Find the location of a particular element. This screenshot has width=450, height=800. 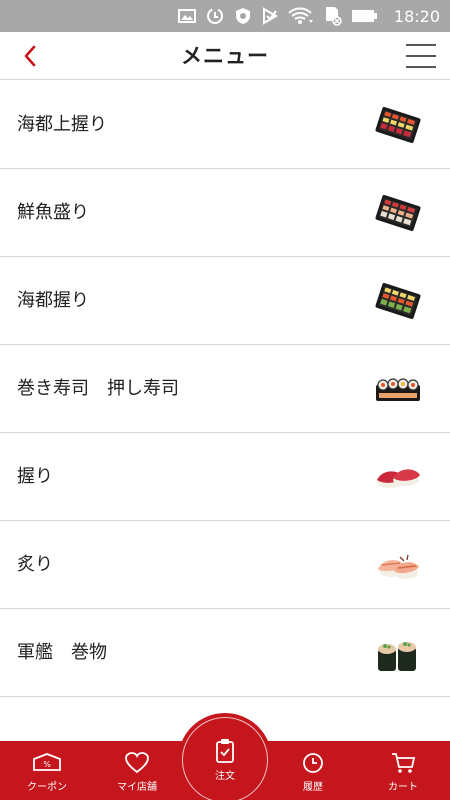

cart-icon is located at coordinates (404, 763).